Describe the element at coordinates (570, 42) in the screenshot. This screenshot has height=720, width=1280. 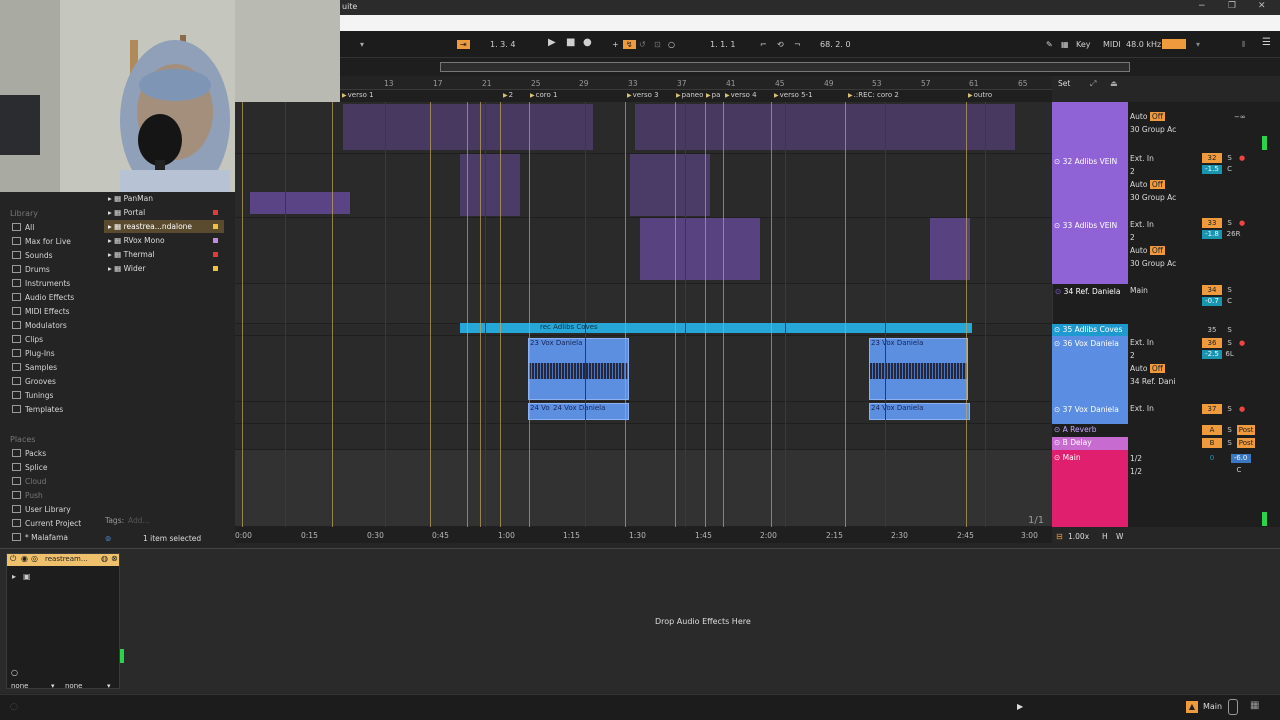
I see `stop-icon: ■` at that location.